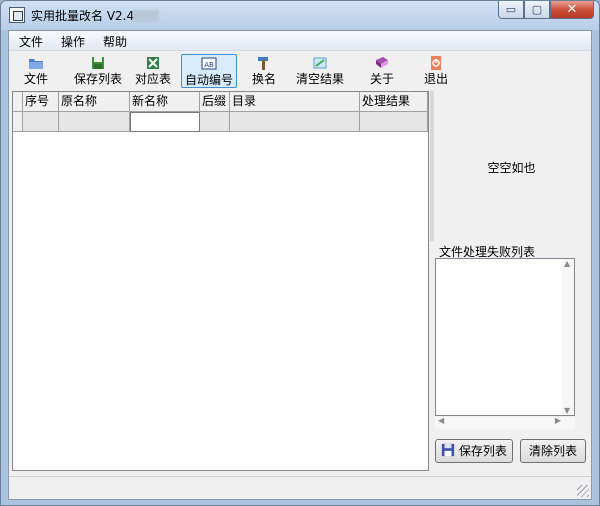 The height and width of the screenshot is (506, 600). I want to click on clear-list-button: 清除列表, so click(553, 451).